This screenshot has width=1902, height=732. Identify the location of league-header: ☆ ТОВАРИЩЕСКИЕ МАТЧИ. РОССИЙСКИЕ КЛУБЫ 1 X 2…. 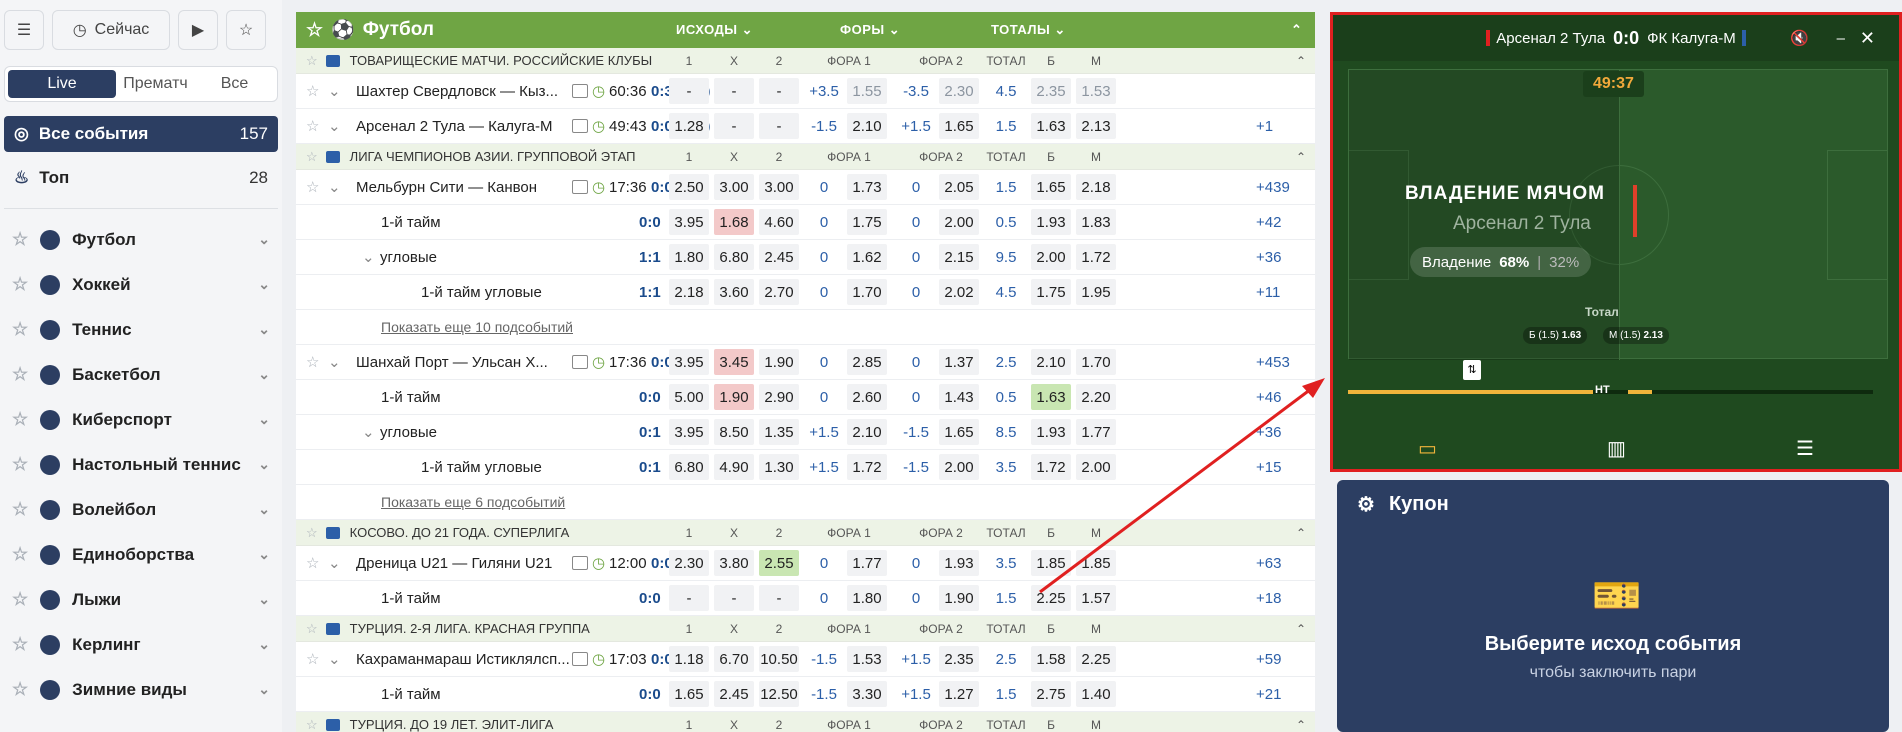
(805, 61).